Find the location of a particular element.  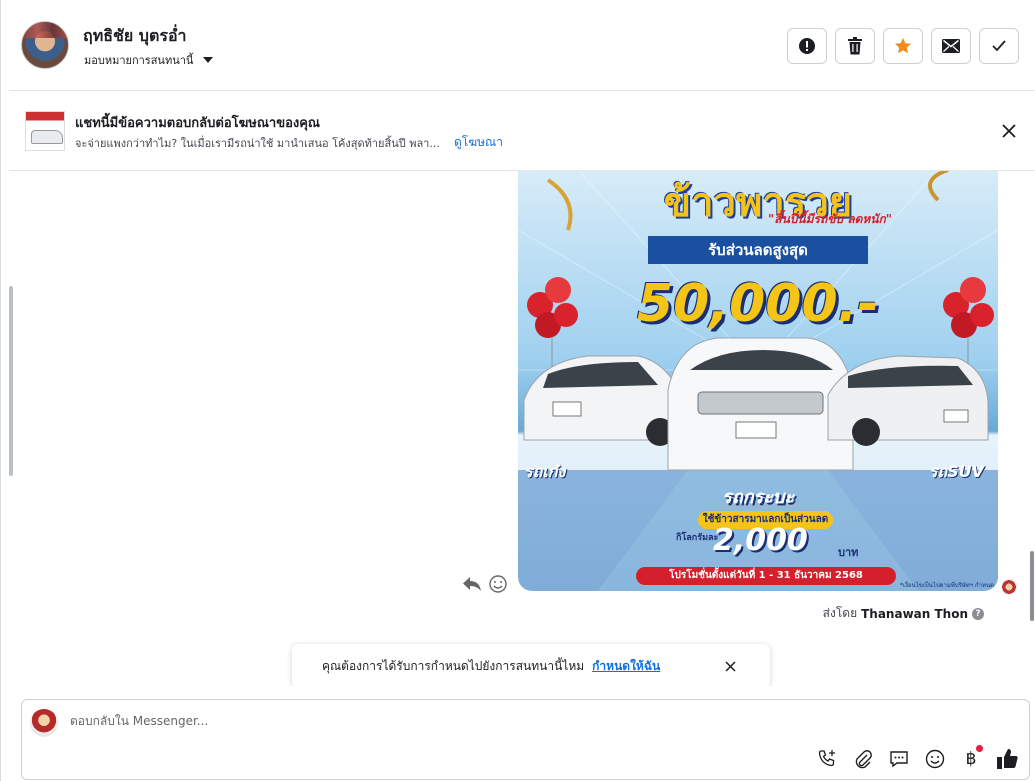

mark-unread-button is located at coordinates (951, 46).